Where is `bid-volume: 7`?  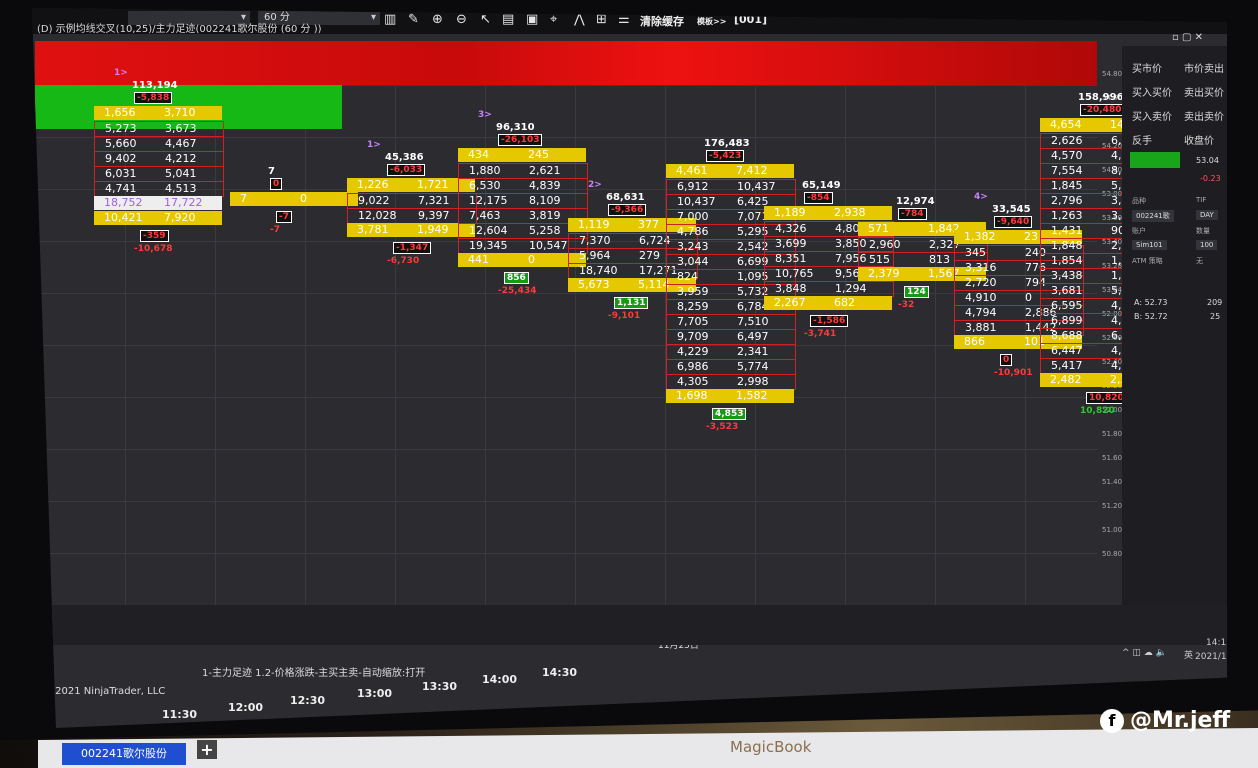 bid-volume: 7 is located at coordinates (243, 198).